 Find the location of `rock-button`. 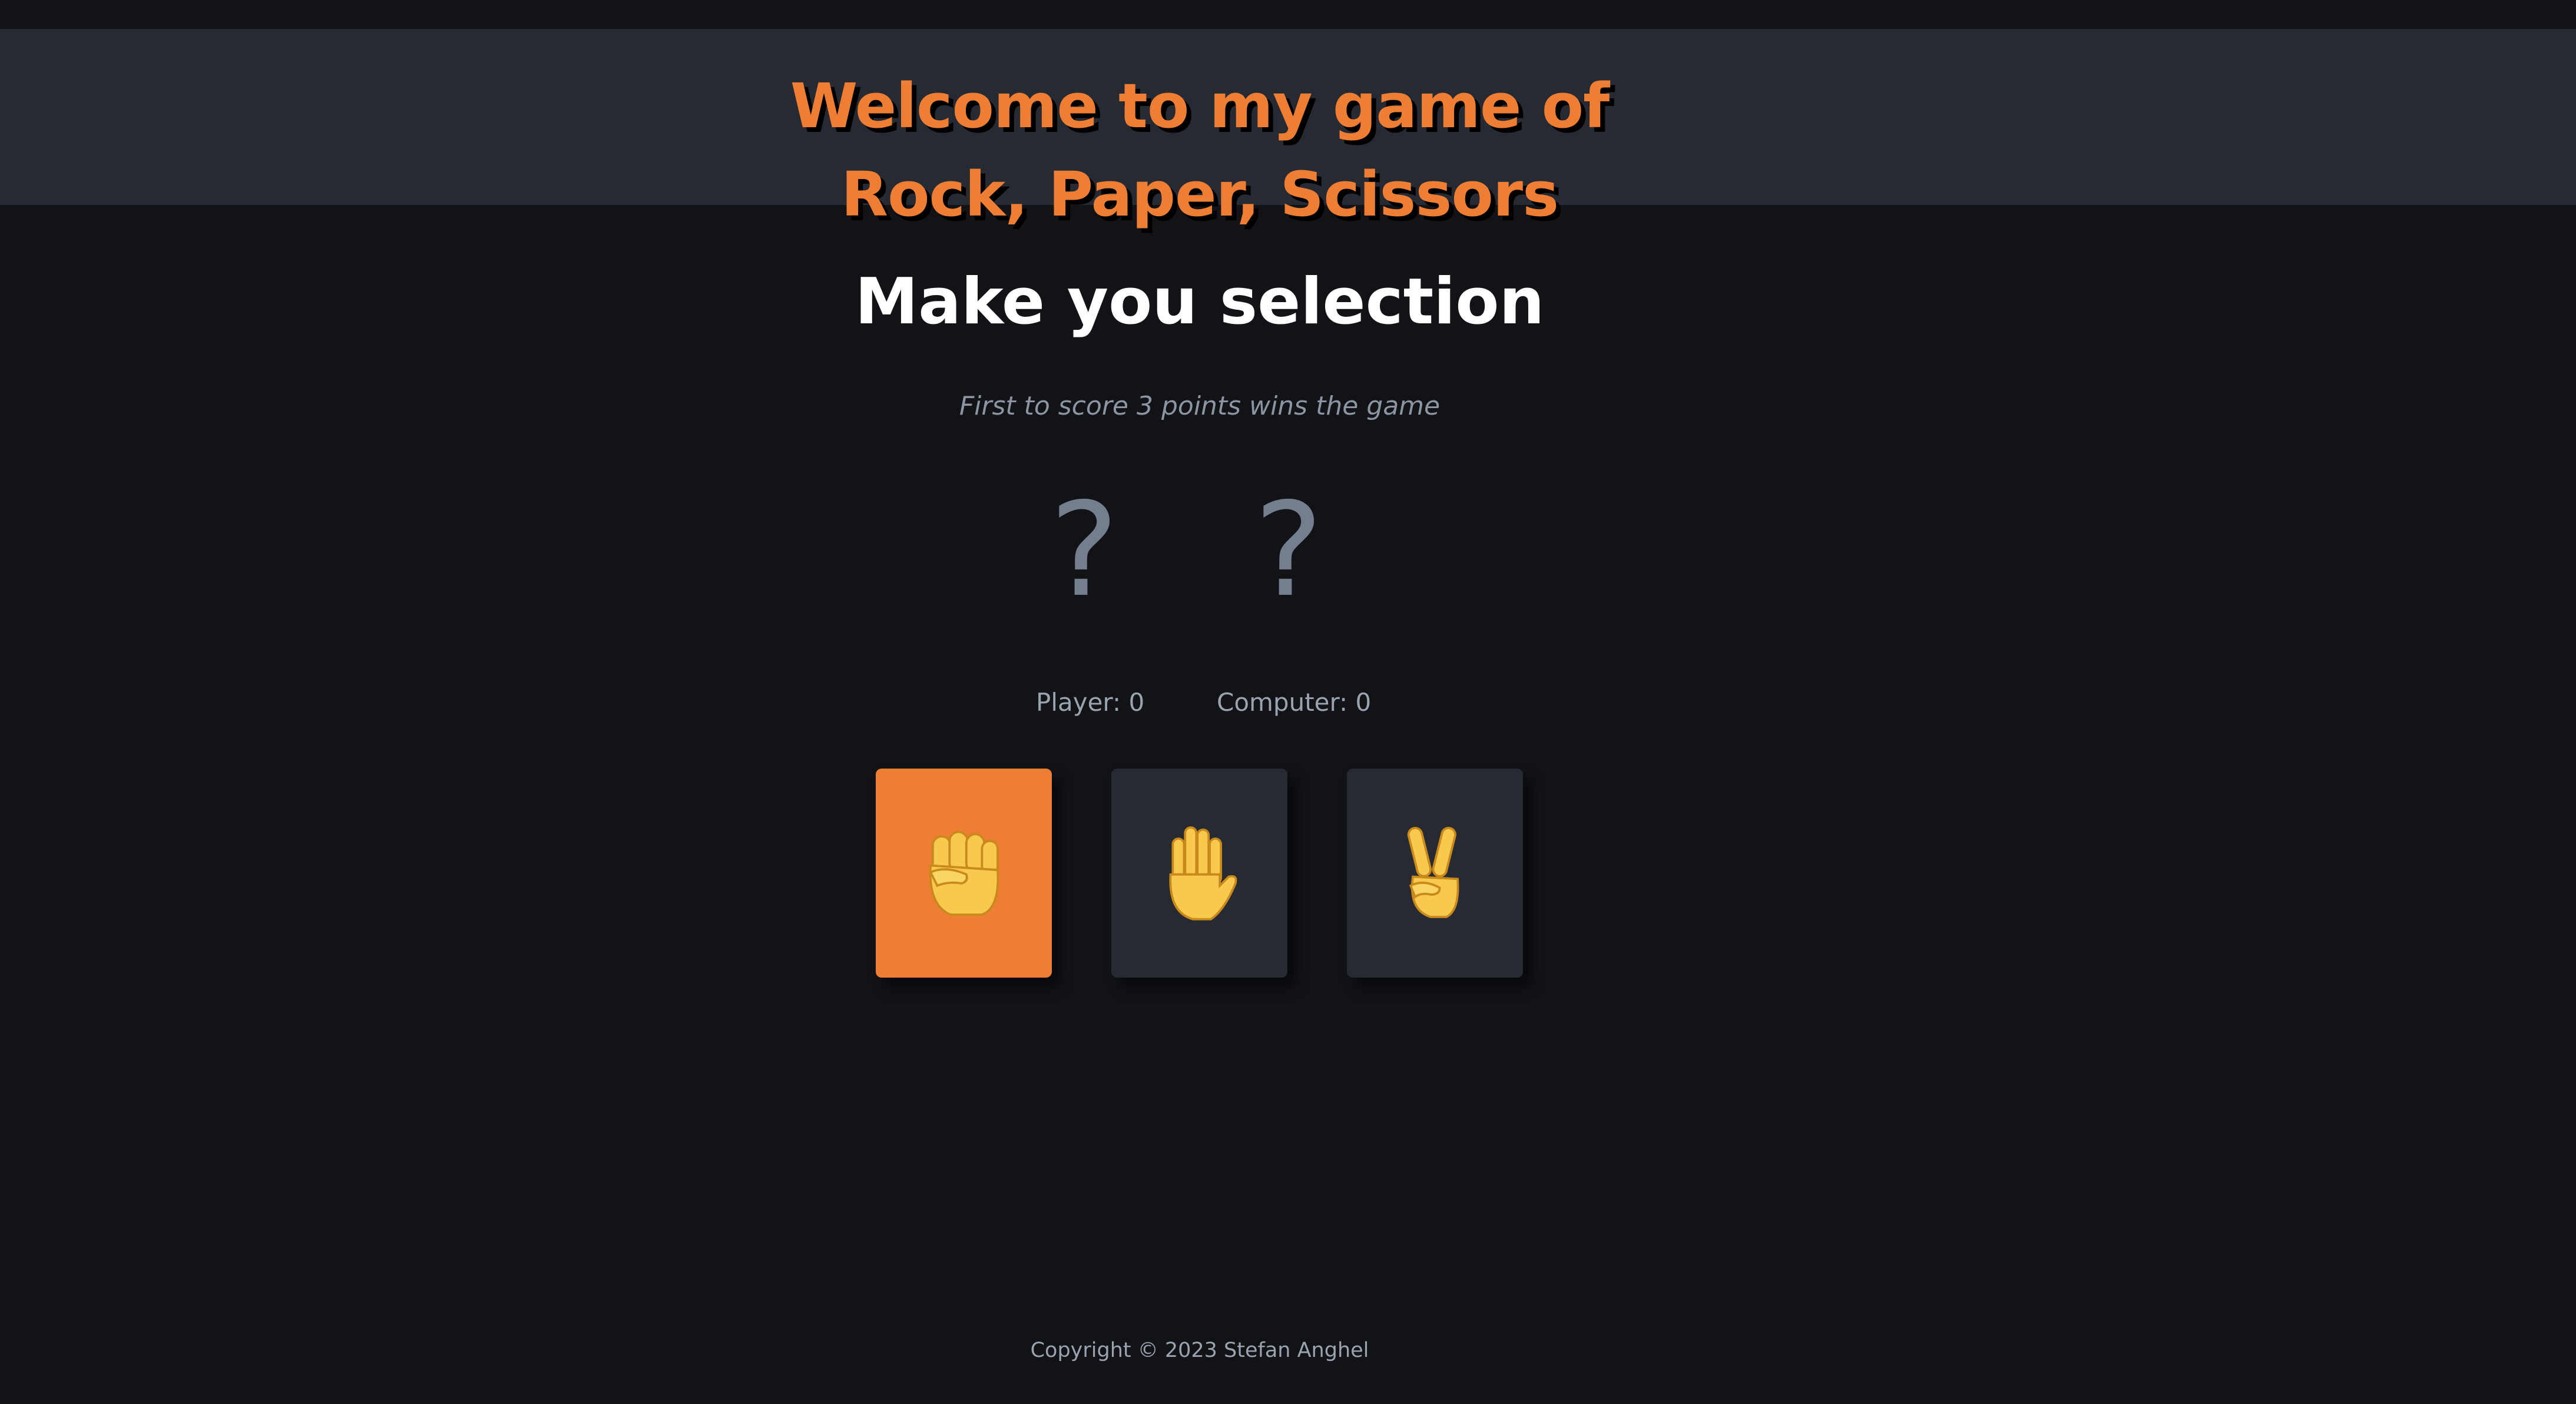

rock-button is located at coordinates (964, 874).